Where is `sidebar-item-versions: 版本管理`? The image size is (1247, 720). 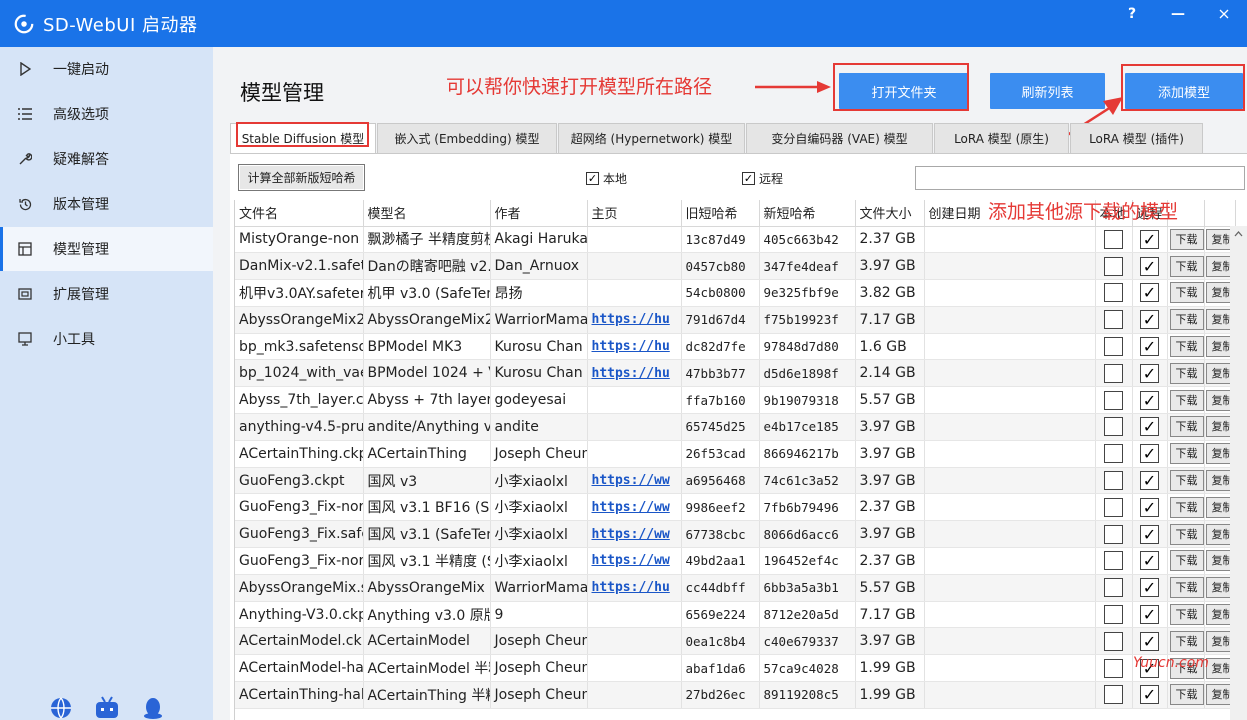
sidebar-item-versions: 版本管理 is located at coordinates (106, 204).